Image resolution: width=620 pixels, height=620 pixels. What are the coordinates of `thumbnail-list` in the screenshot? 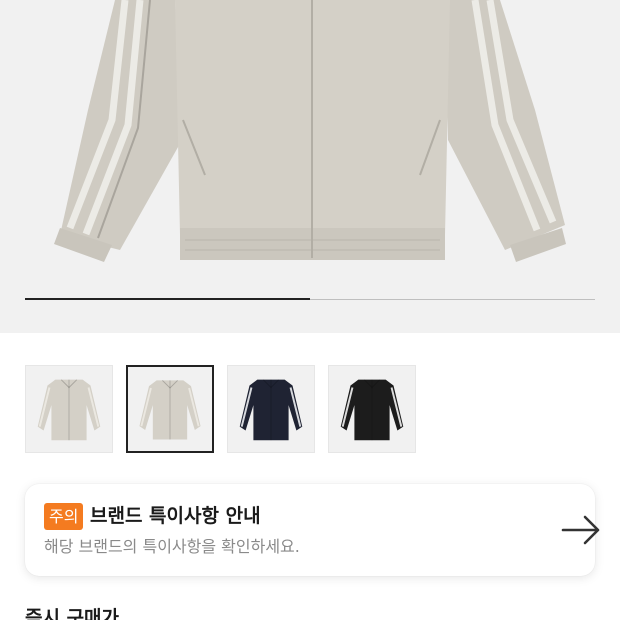 It's located at (220, 409).